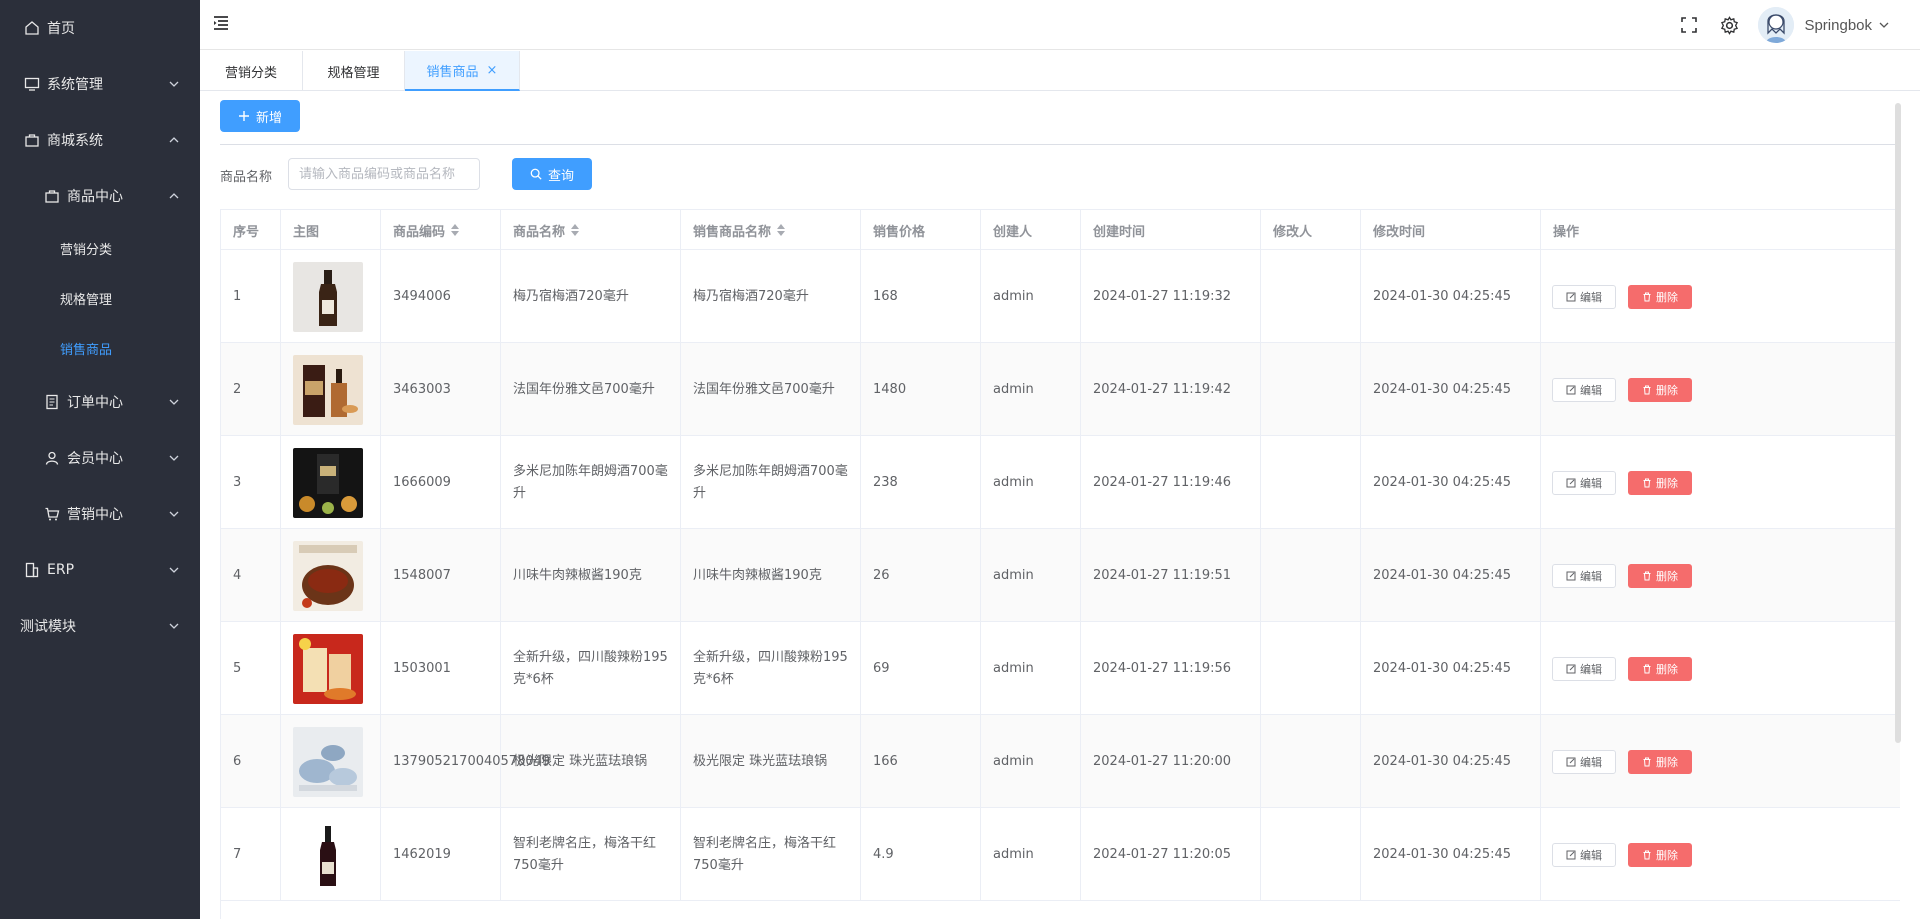 The image size is (1920, 919). Describe the element at coordinates (251, 575) in the screenshot. I see `cell-index: 4` at that location.